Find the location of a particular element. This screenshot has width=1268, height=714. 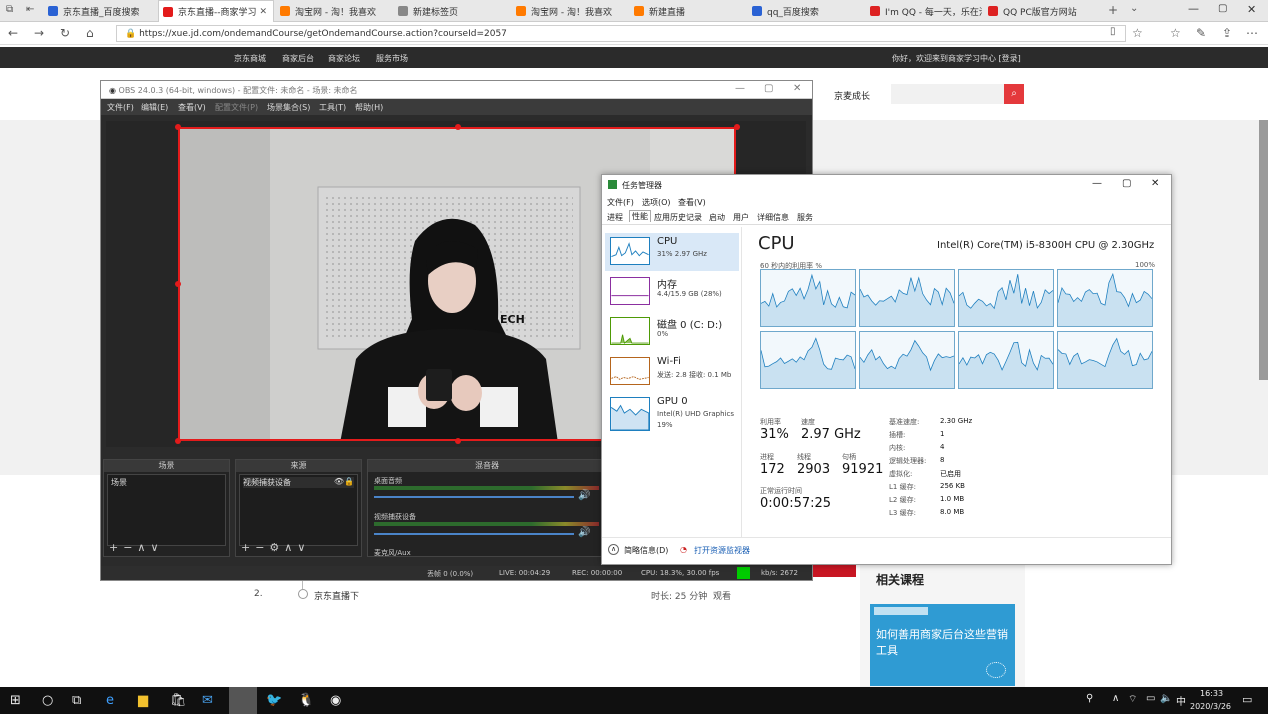

more-icon: ⋯ is located at coordinates (1252, 33).